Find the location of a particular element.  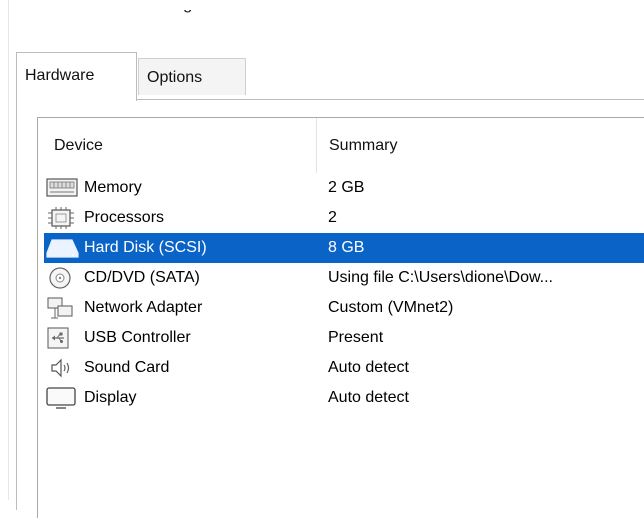

memory-icon is located at coordinates (64, 188).